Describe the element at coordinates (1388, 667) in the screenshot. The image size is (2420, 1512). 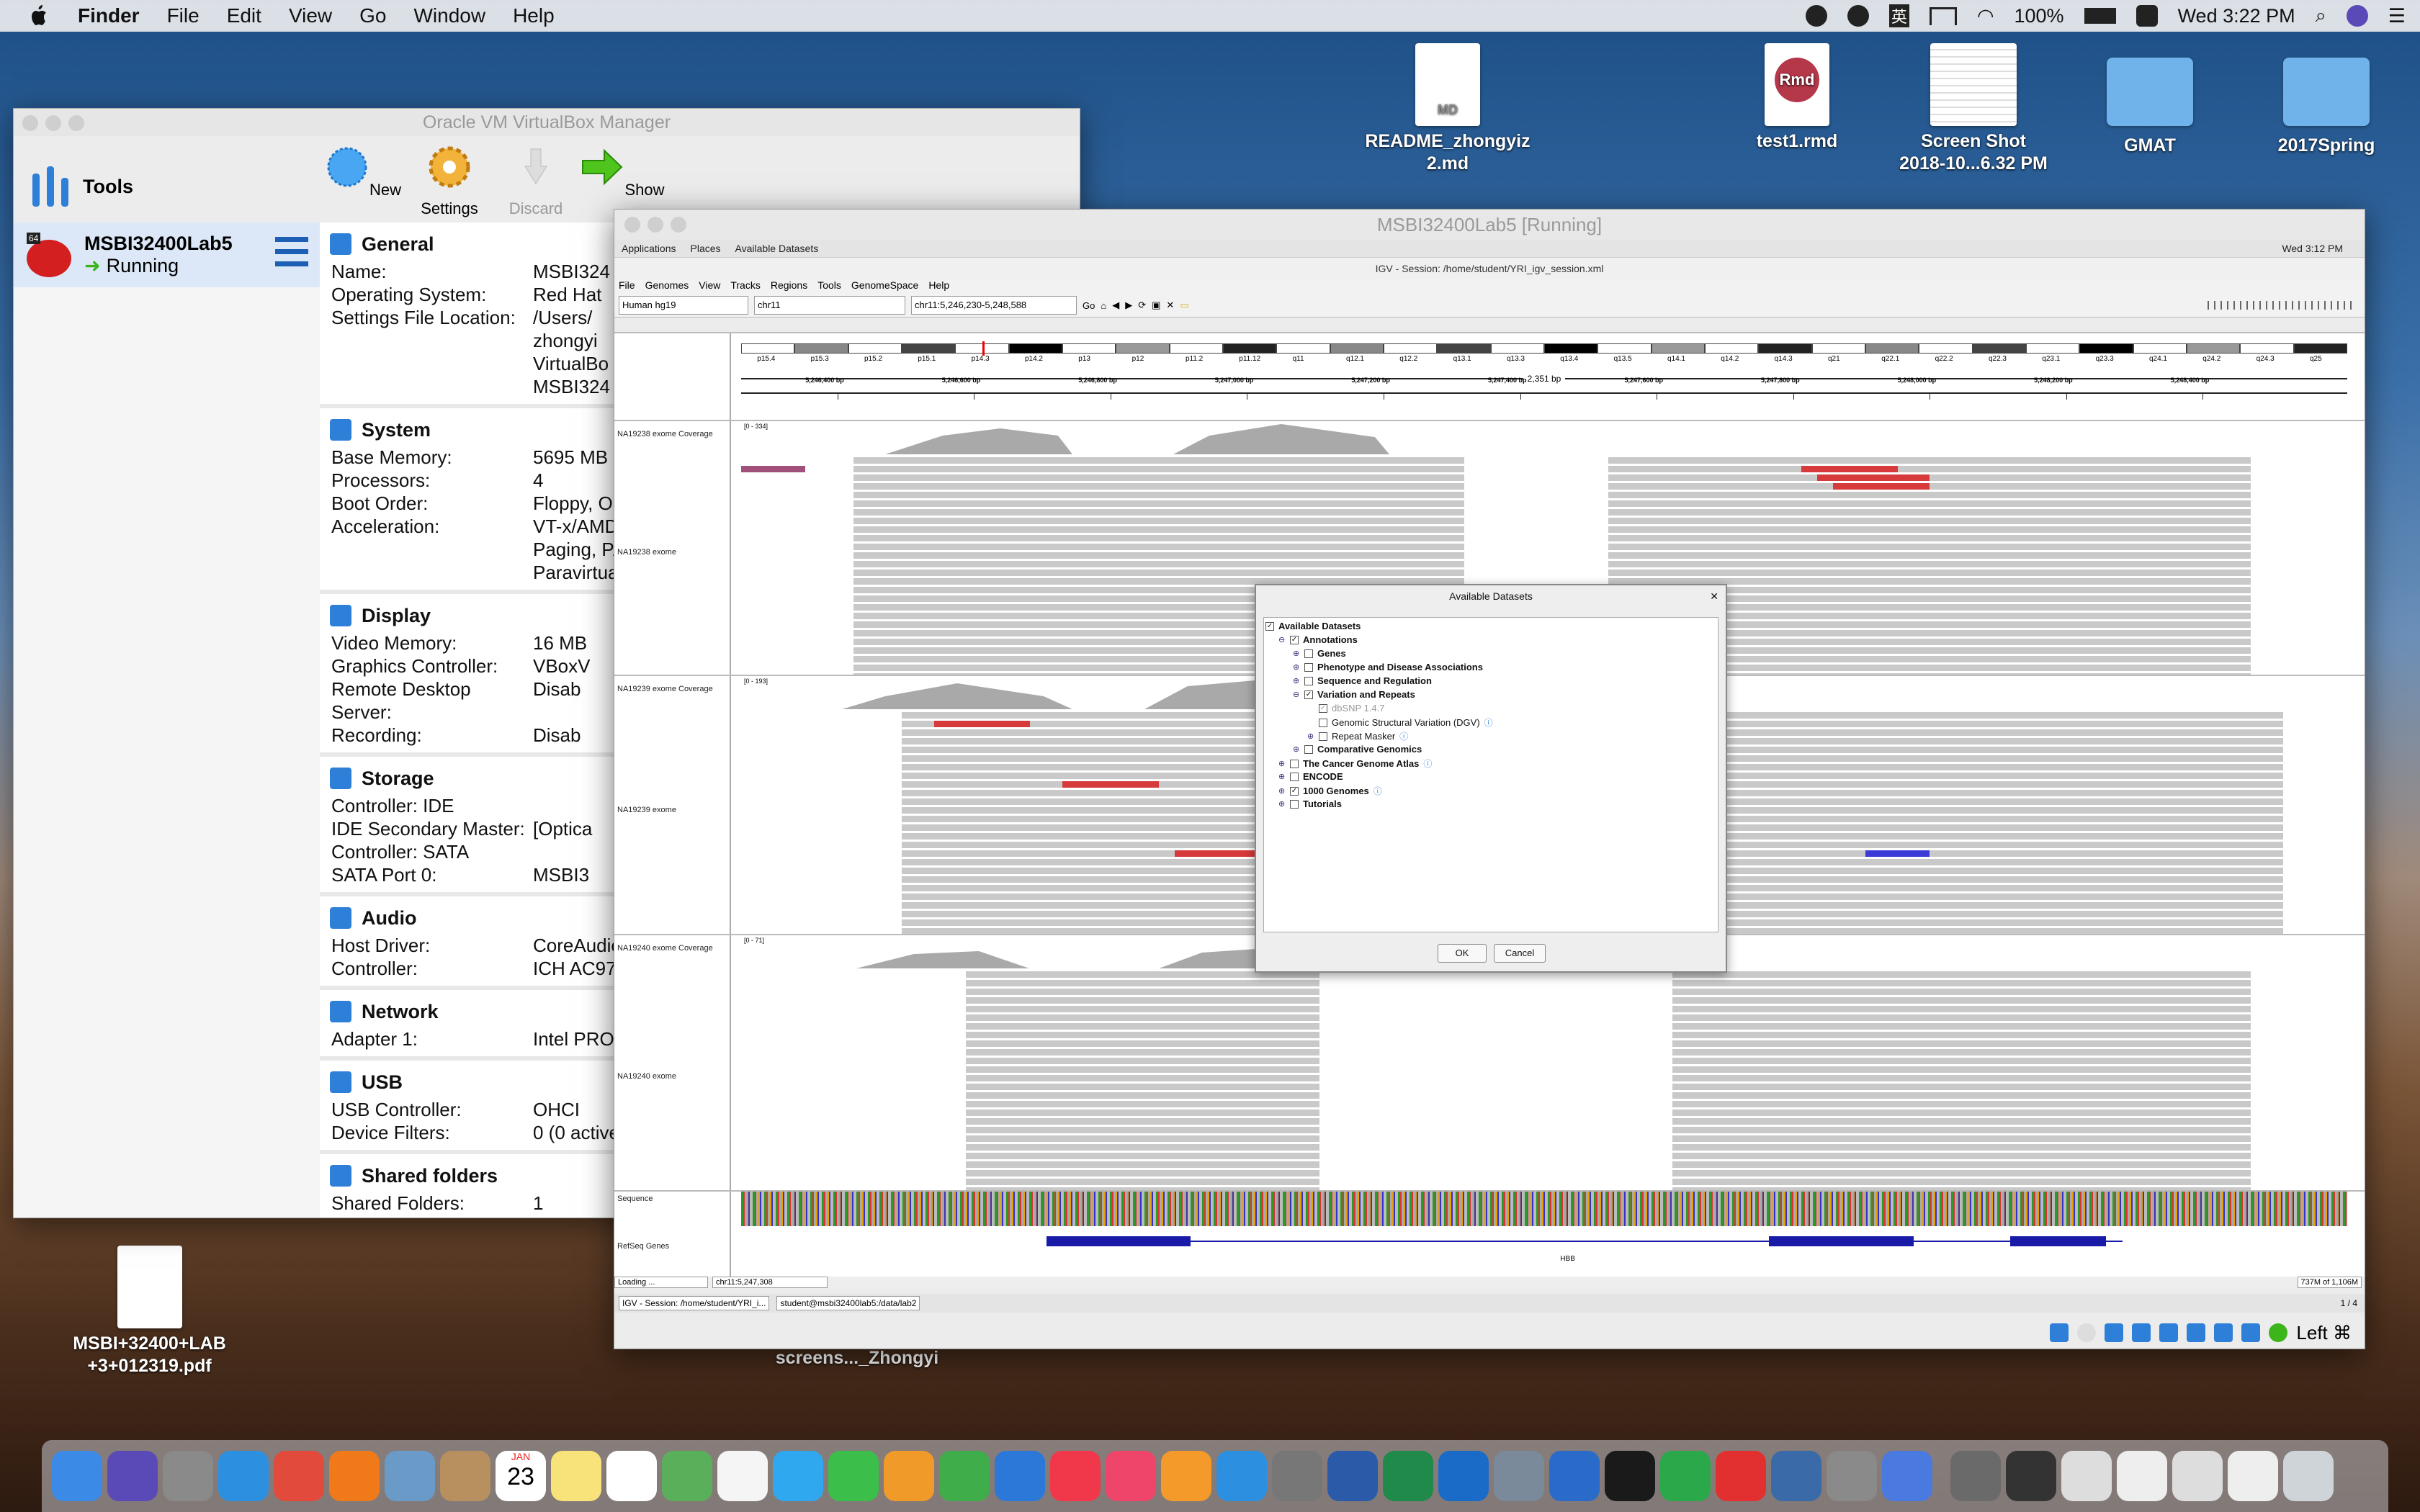
I see `dataset-tree-item: ⊕ Phenotype and Disease Associations` at that location.